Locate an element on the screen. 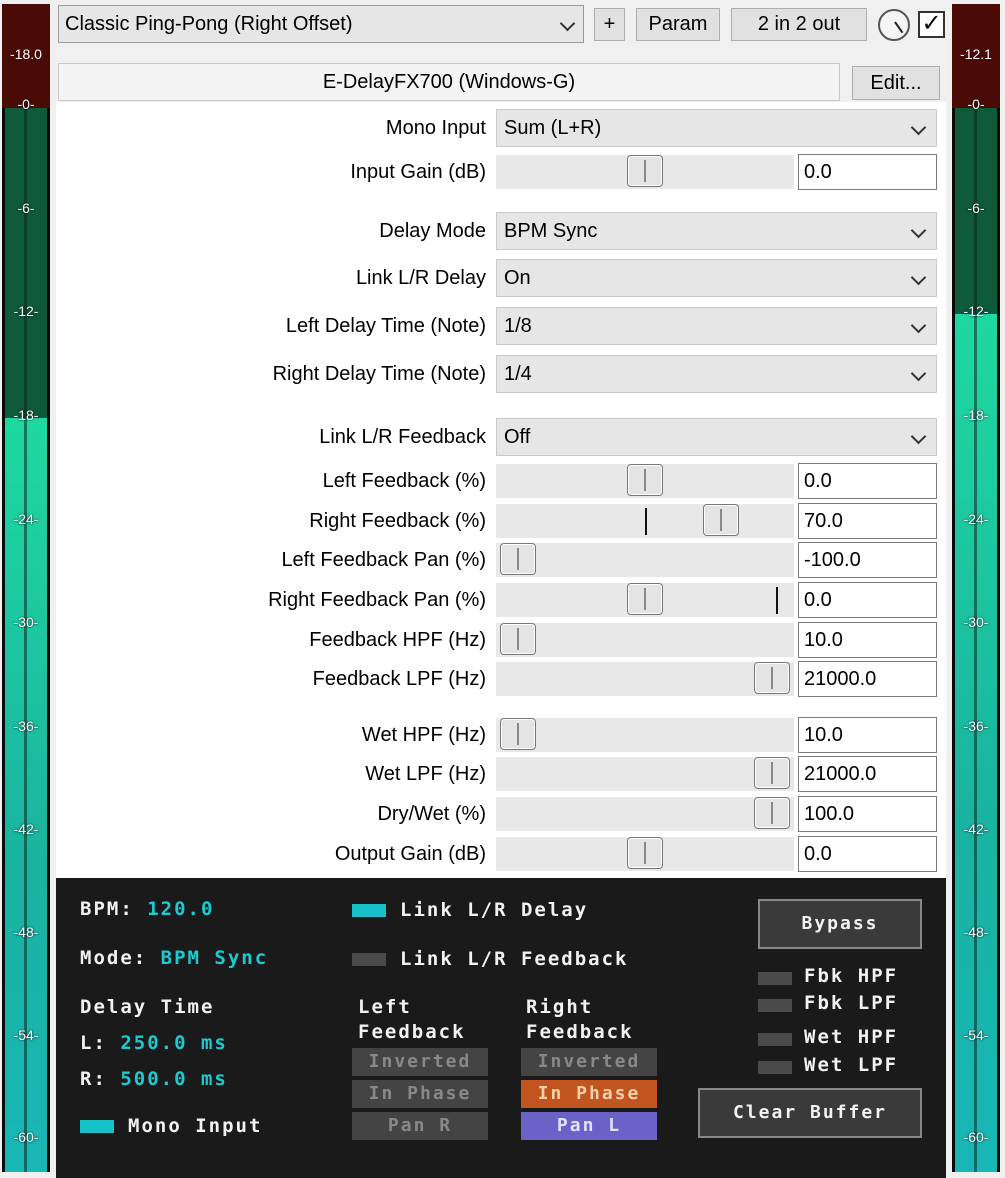  output-gain-field: 0.0 is located at coordinates (867, 854).